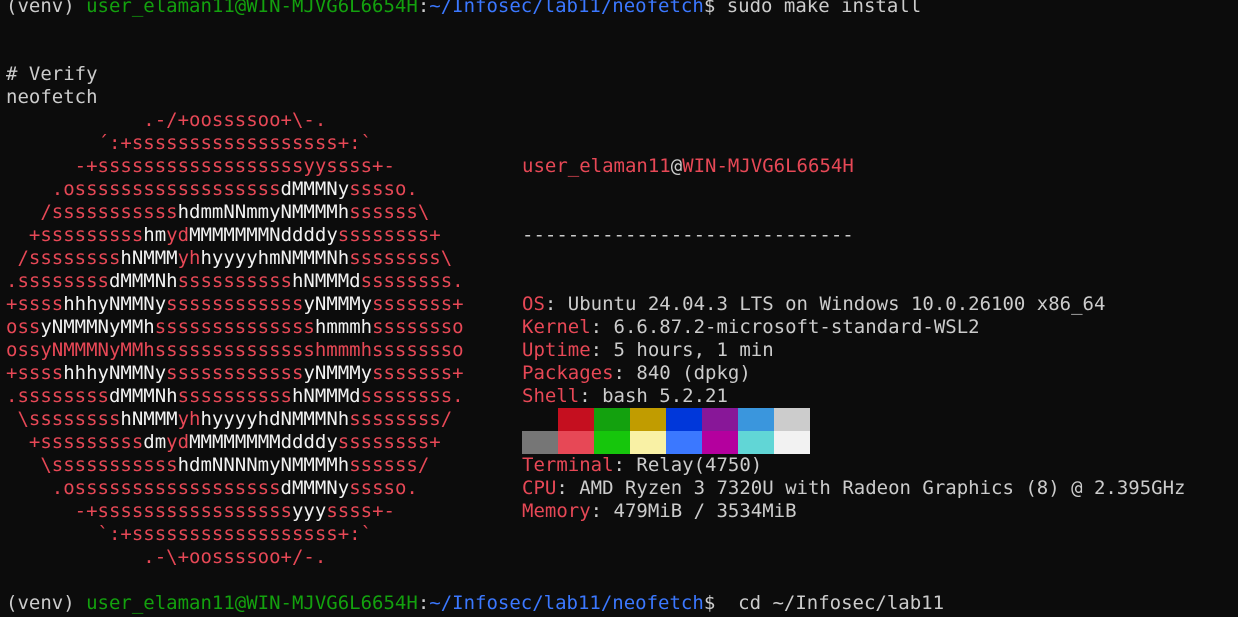  What do you see at coordinates (705, 511) in the screenshot?
I see `info-value: 479MiB / 3534MiB` at bounding box center [705, 511].